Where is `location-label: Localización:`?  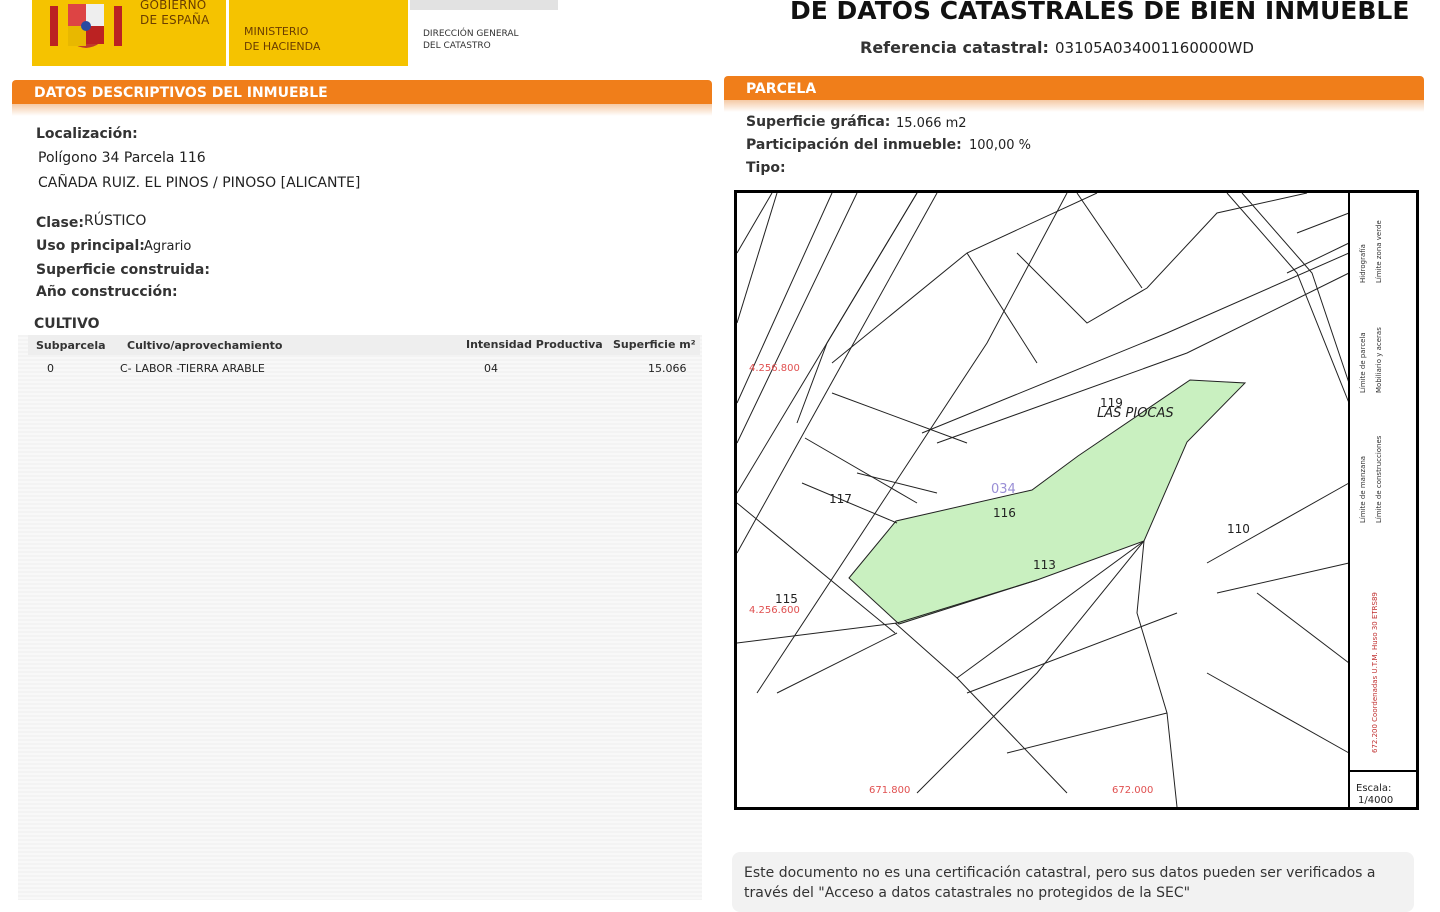 location-label: Localización: is located at coordinates (87, 134).